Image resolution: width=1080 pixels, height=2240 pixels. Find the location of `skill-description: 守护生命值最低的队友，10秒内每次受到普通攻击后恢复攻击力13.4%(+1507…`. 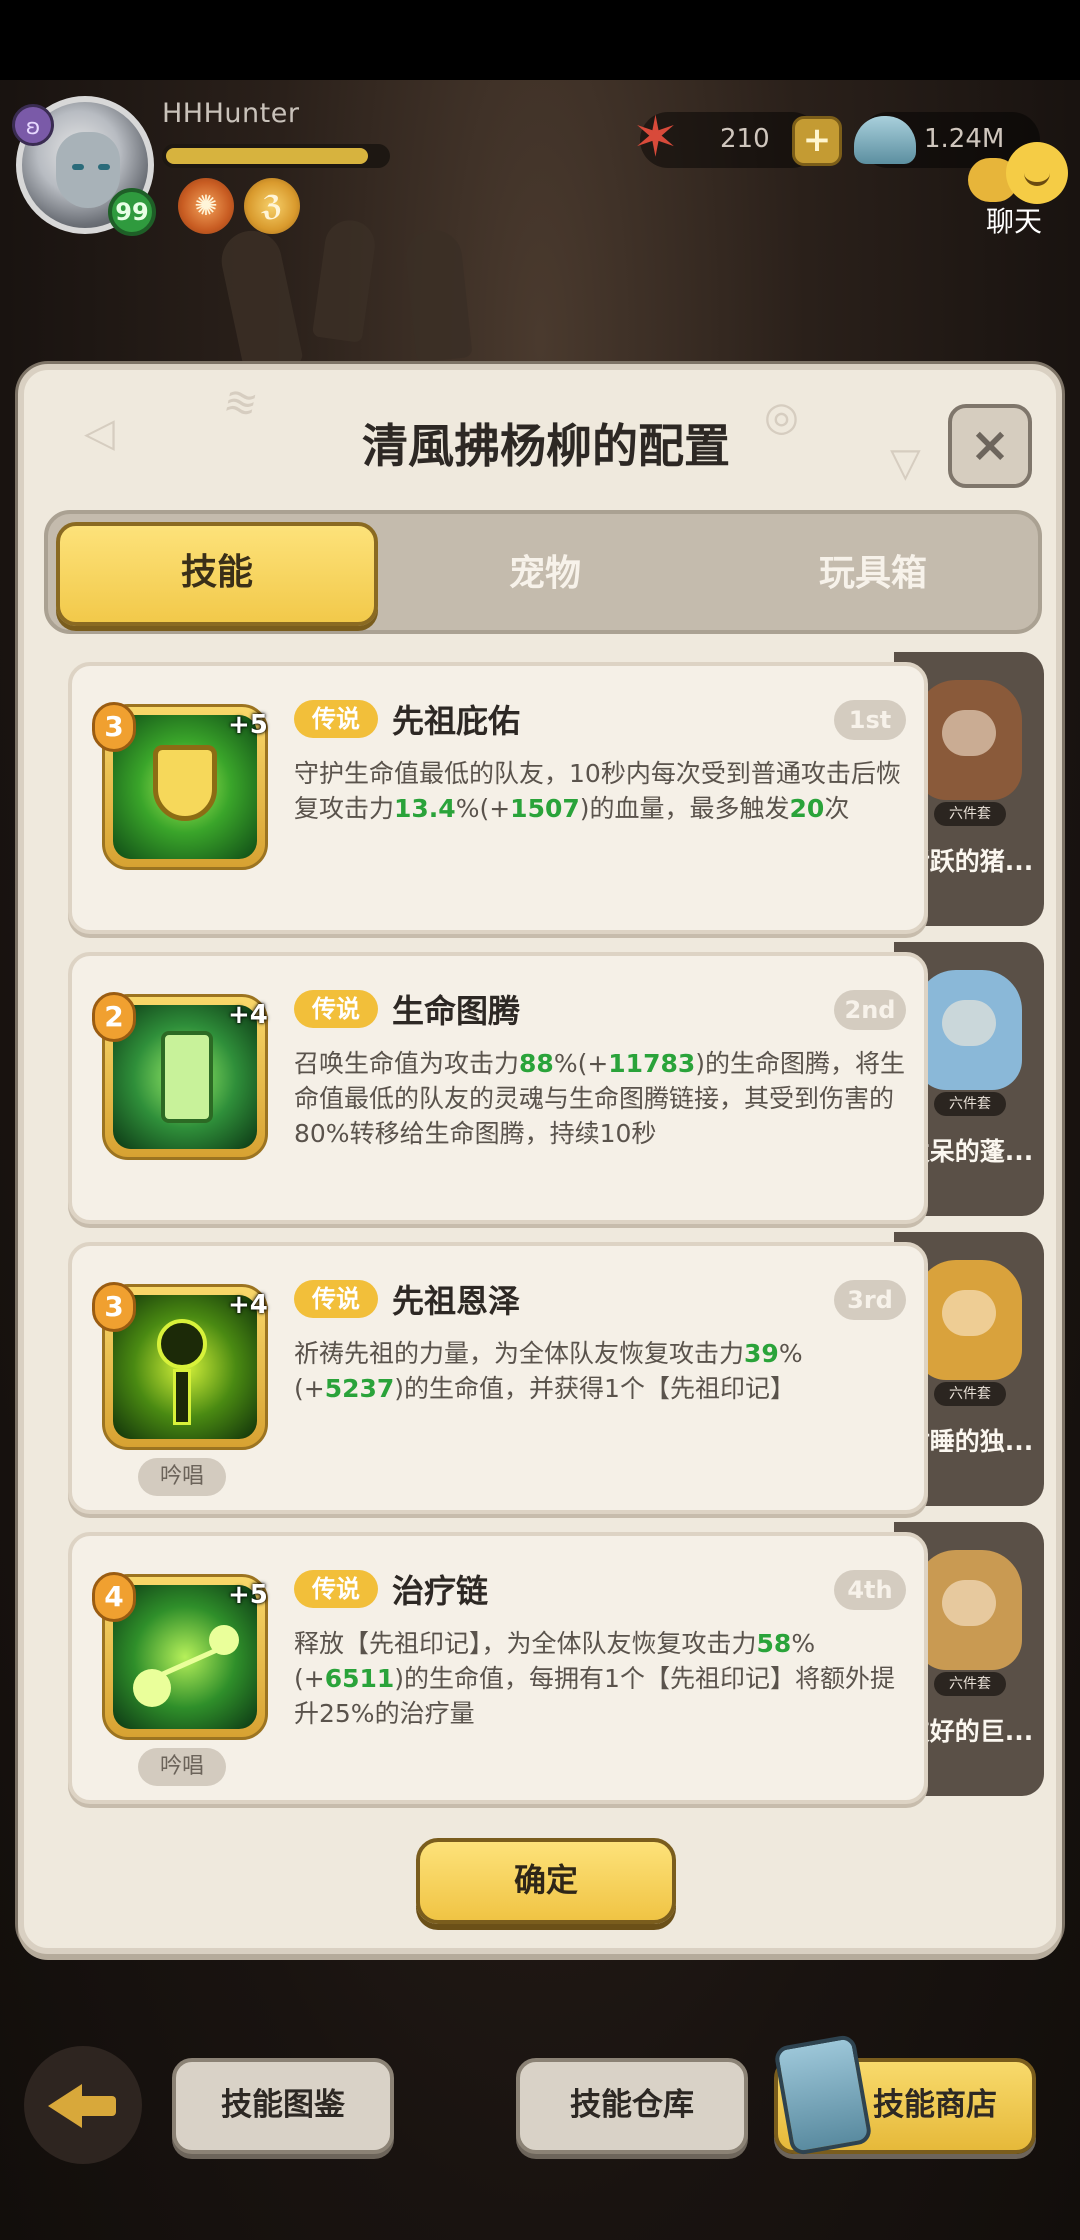

skill-description: 守护生命值最低的队友，10秒内每次受到普通攻击后恢复攻击力13.4%(+1507… is located at coordinates (597, 791).